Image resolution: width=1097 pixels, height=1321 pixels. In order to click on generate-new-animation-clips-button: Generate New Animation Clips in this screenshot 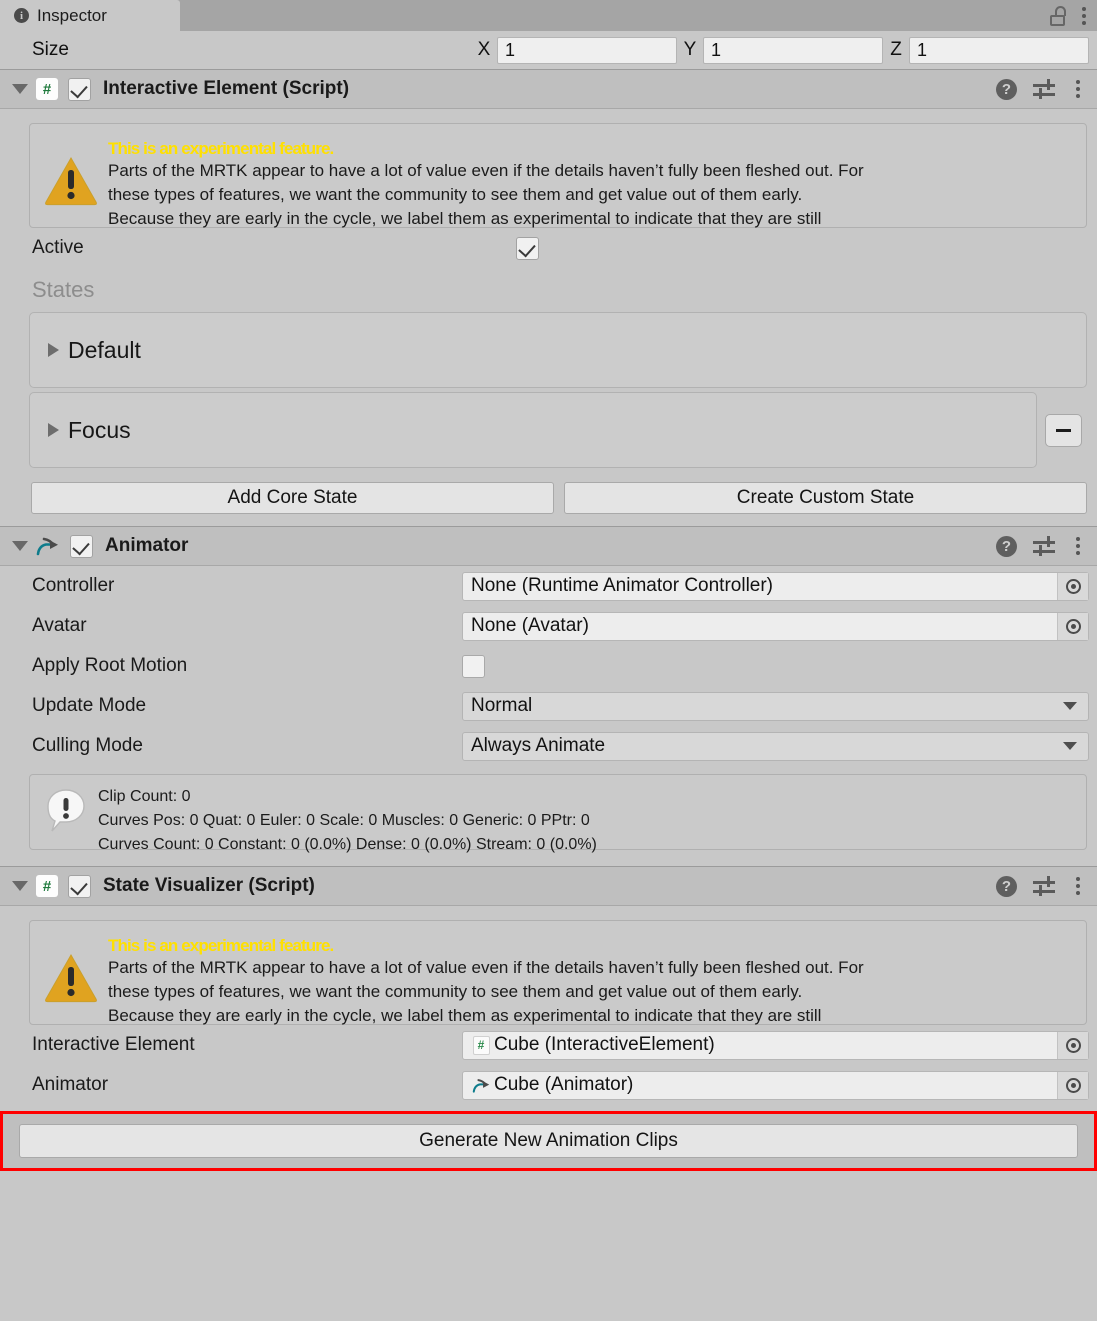, I will do `click(548, 1141)`.